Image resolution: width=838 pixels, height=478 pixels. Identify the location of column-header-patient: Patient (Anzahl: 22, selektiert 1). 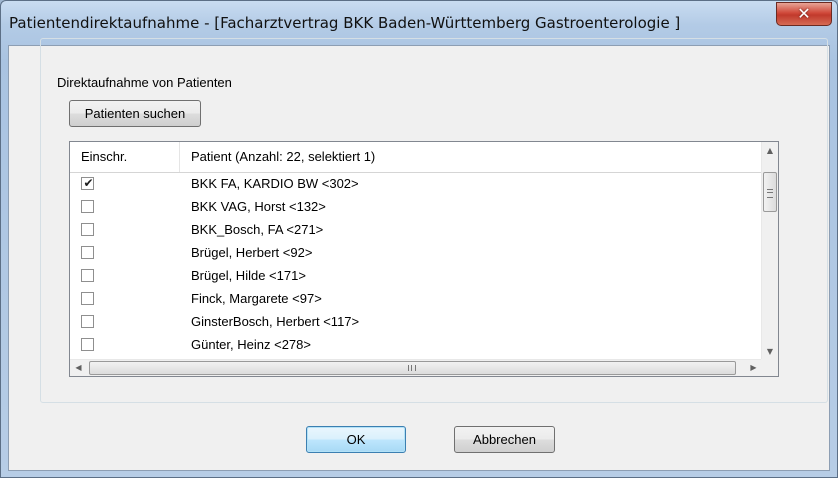
(471, 157).